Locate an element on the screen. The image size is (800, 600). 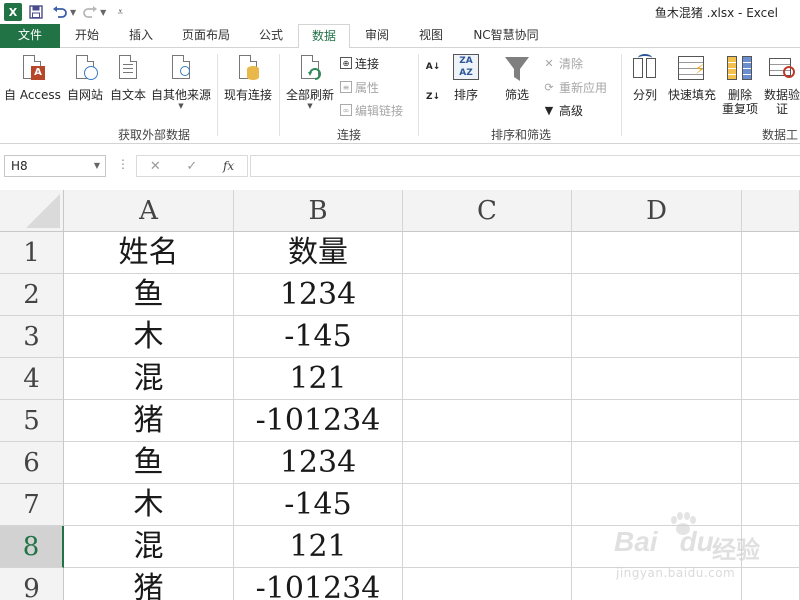
refresh-all-button: 全部刷新 ▼ is located at coordinates (310, 82).